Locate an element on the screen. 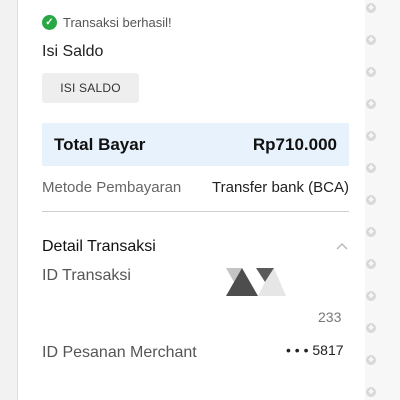 Image resolution: width=400 pixels, height=400 pixels. watermark-strip: ❖ ❖ ❖ ❖ ❖ ❖ ❖ ❖ ❖ ❖ ❖ ❖ ❖ is located at coordinates (382, 200).